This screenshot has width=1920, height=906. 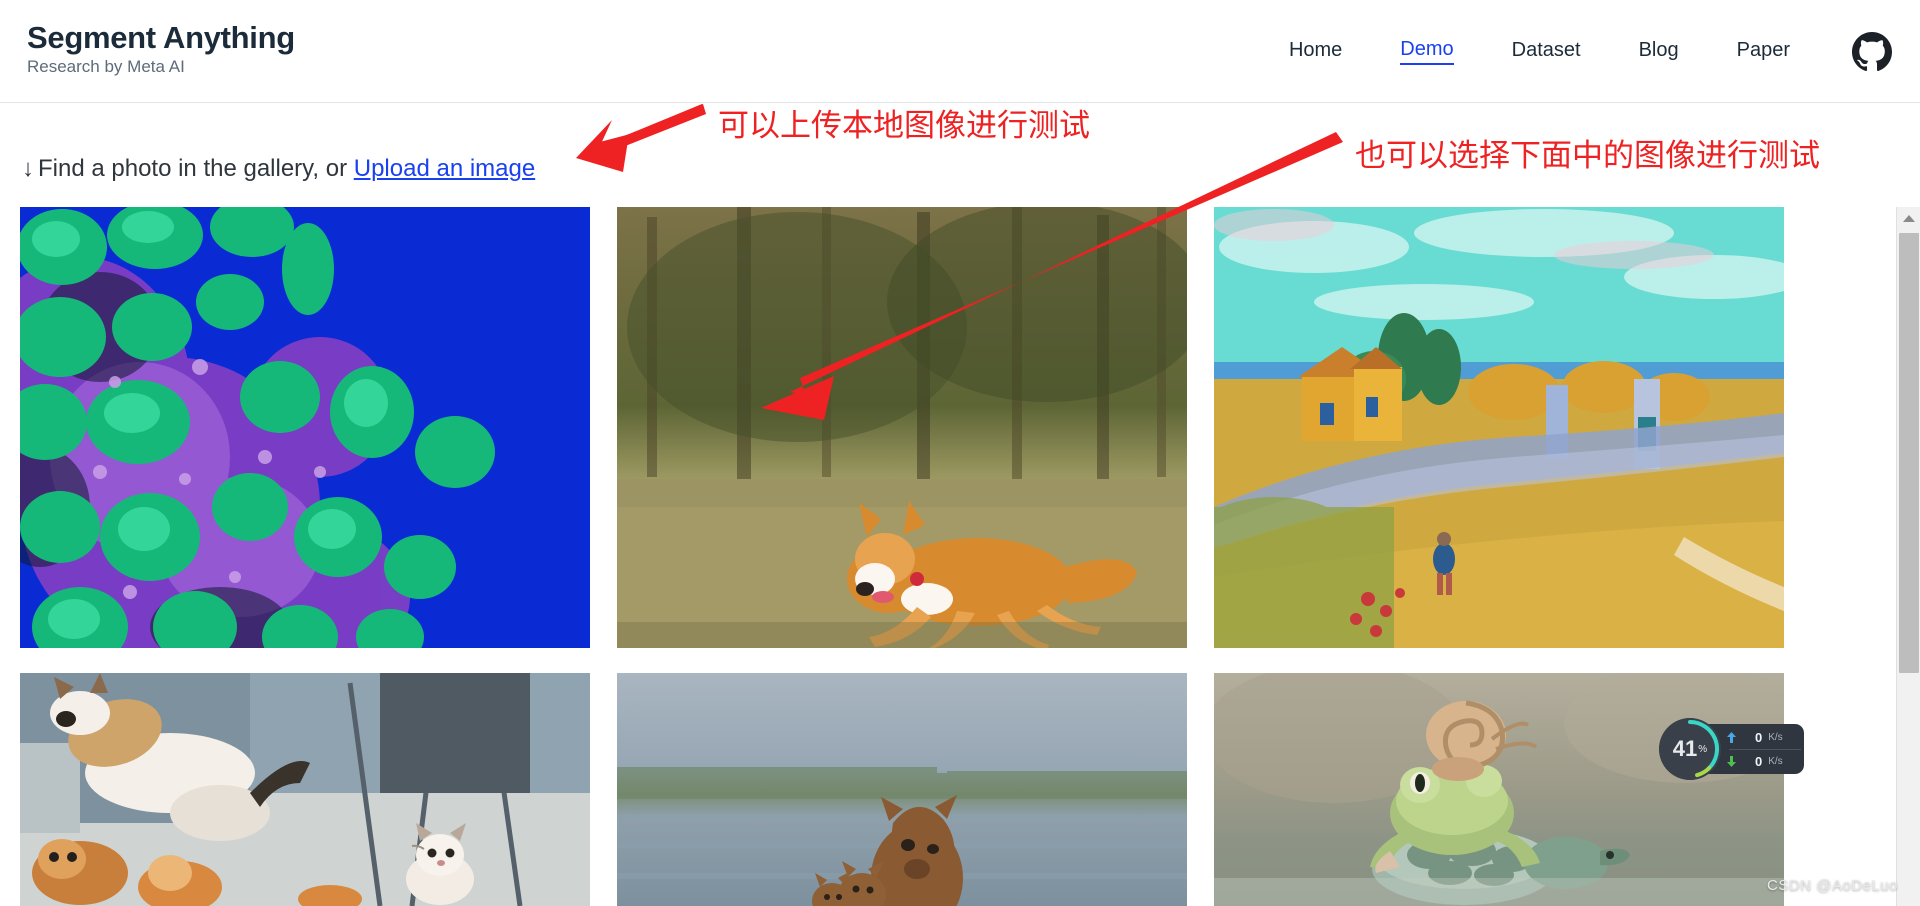 I want to click on arrow-down-icon: ↓, so click(x=28, y=168).